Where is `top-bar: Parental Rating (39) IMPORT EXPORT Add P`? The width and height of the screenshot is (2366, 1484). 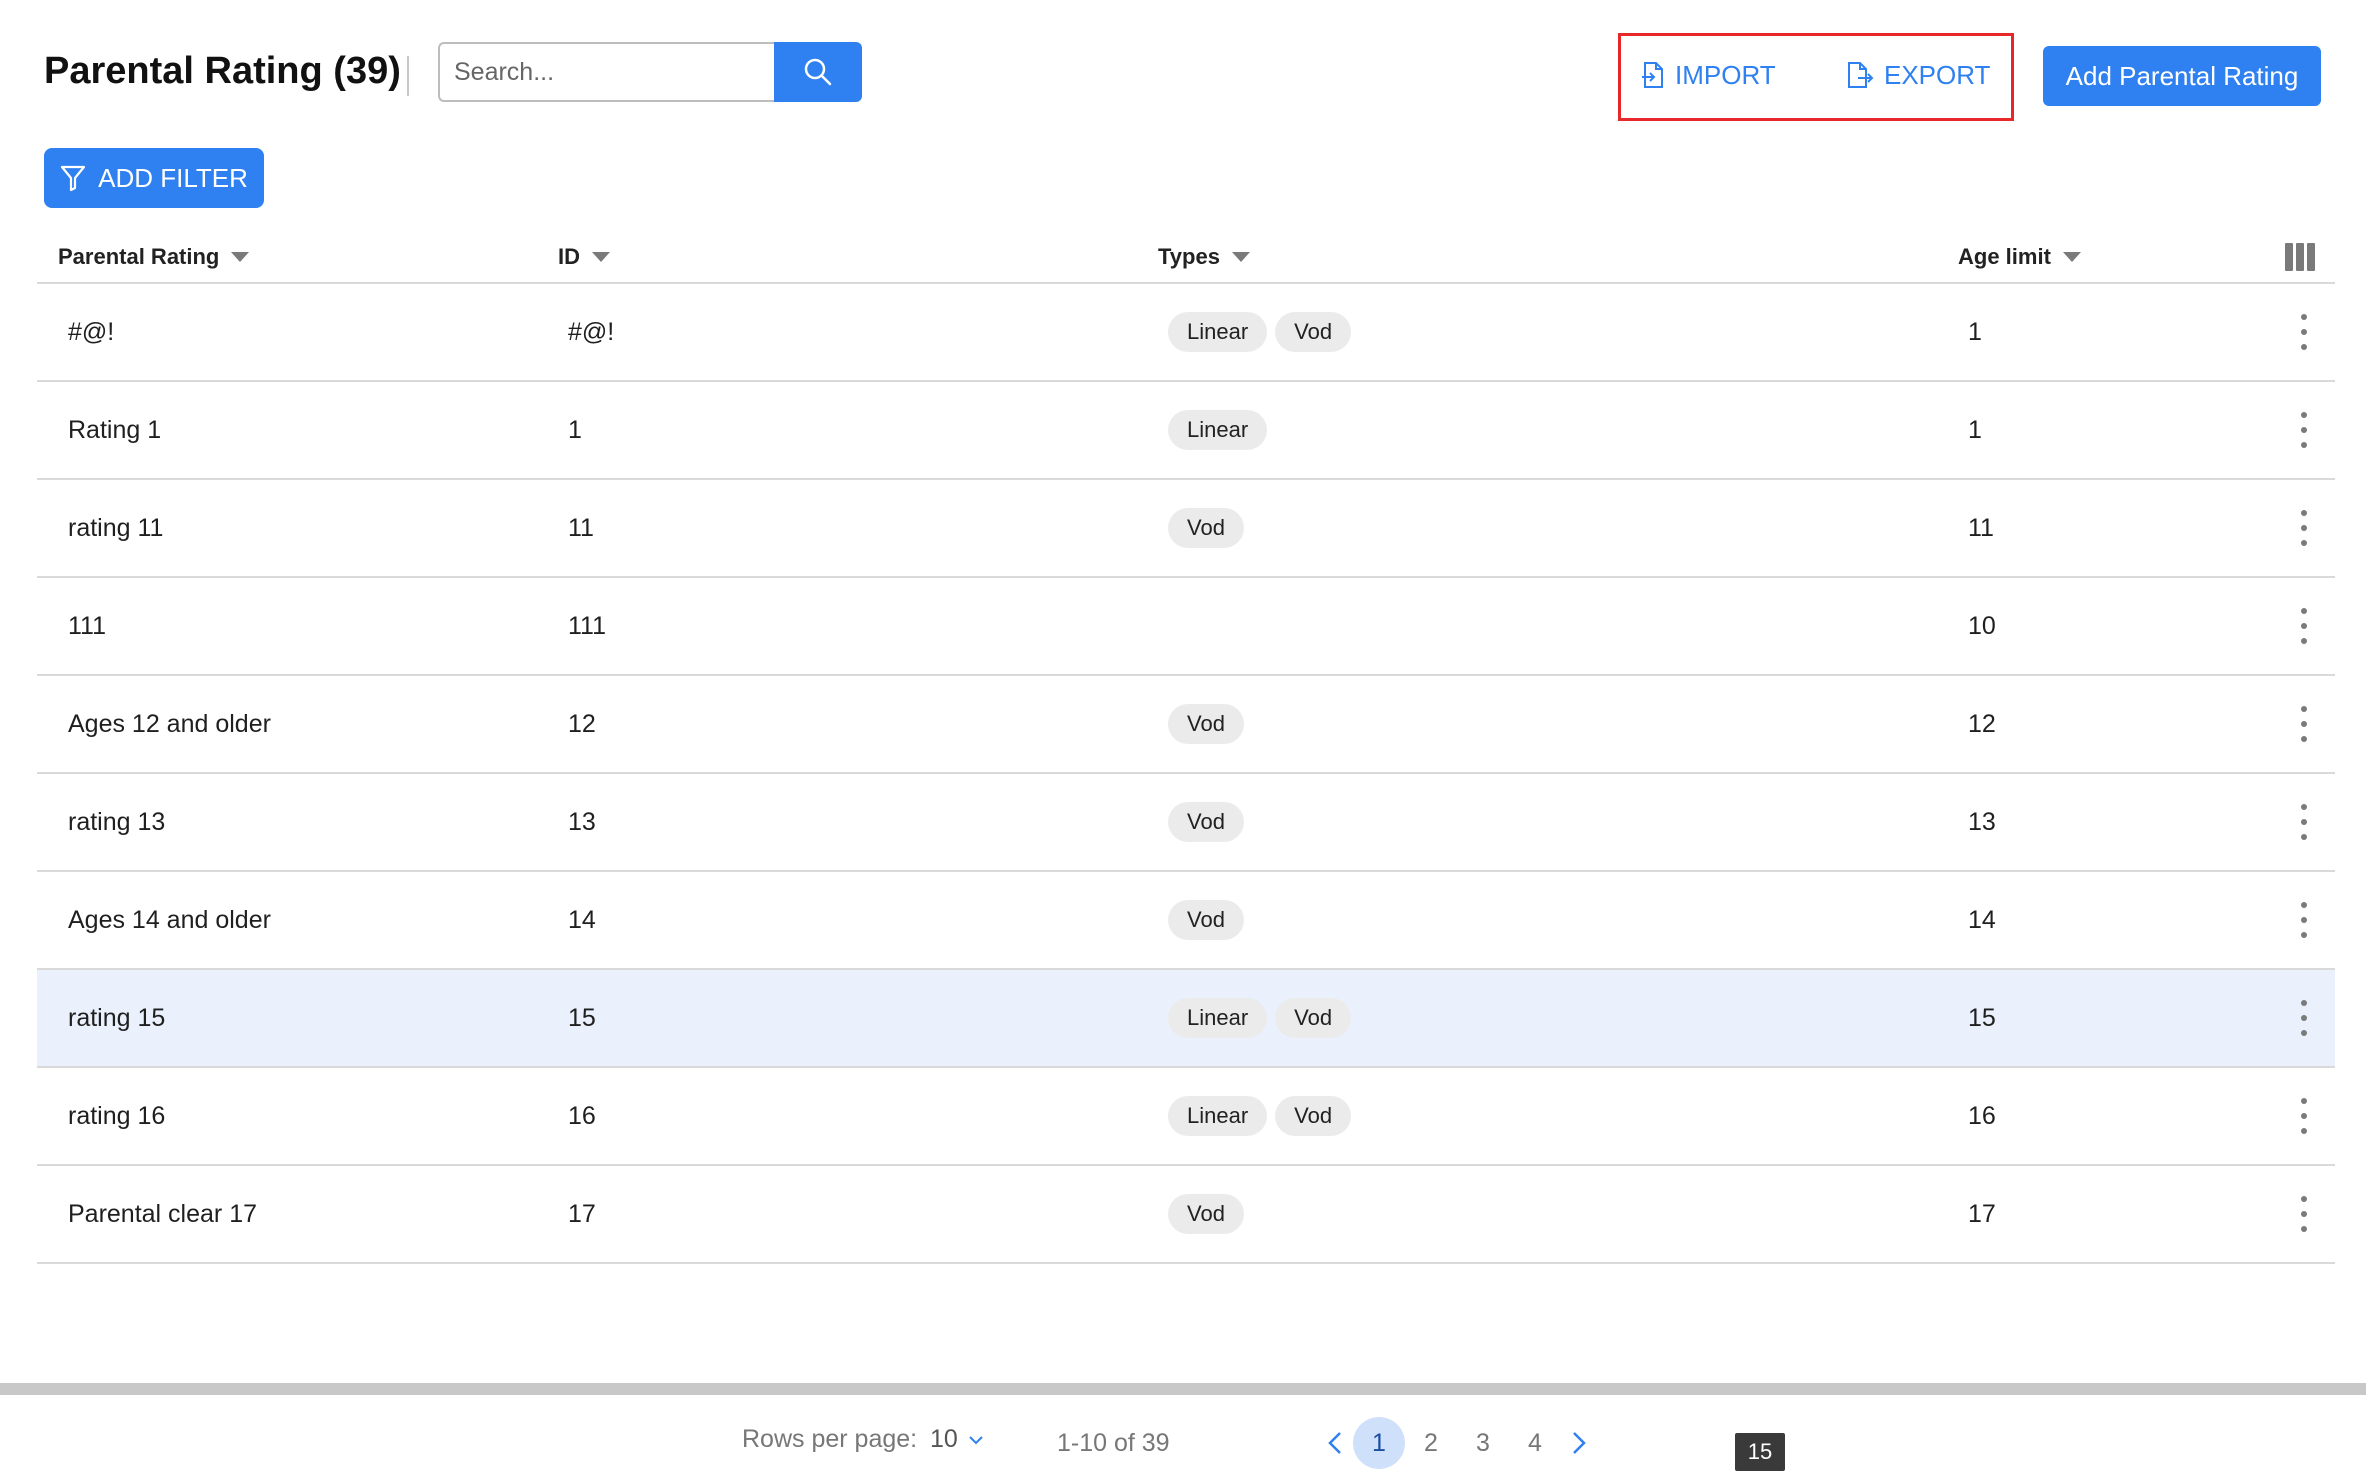 top-bar: Parental Rating (39) IMPORT EXPORT Add P is located at coordinates (1183, 65).